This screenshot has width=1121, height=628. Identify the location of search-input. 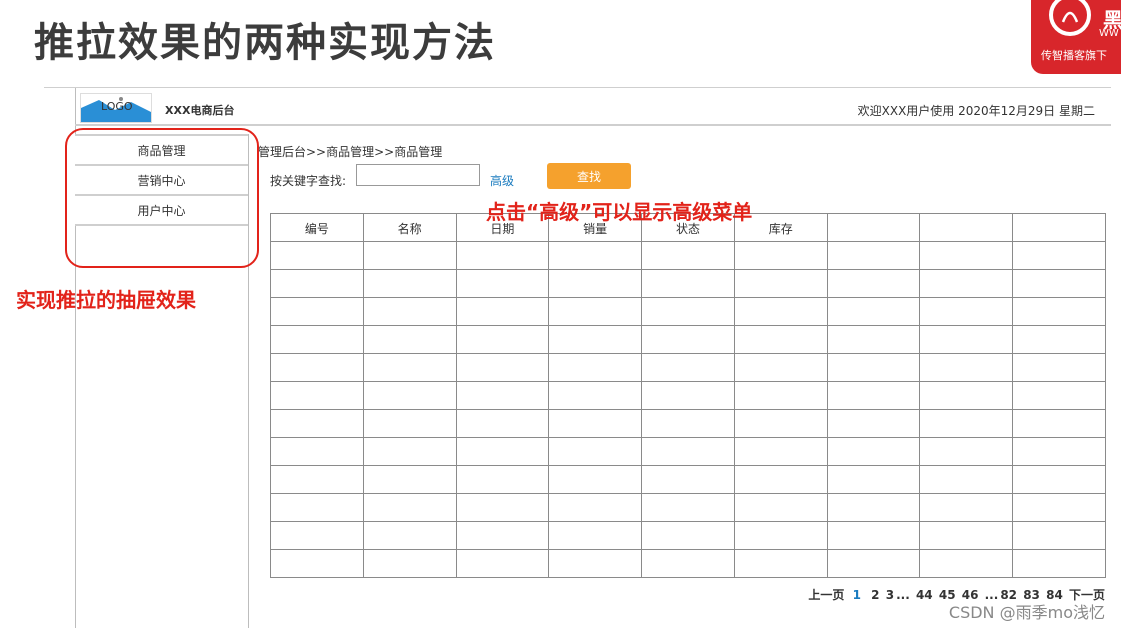
(418, 175).